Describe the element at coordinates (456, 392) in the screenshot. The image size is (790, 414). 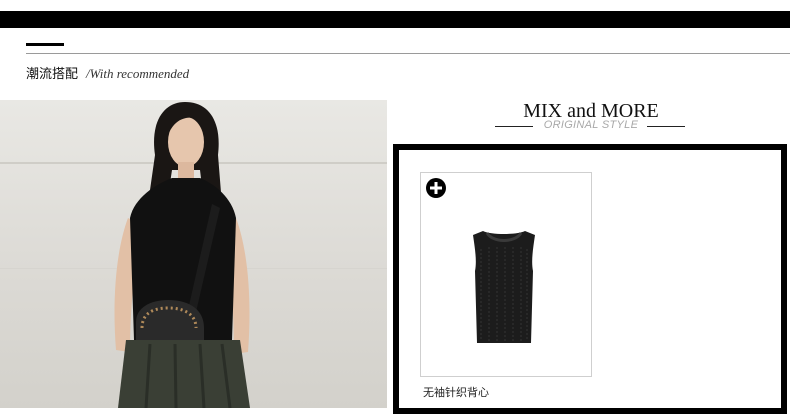
I see `product-name: 无袖针织背心` at that location.